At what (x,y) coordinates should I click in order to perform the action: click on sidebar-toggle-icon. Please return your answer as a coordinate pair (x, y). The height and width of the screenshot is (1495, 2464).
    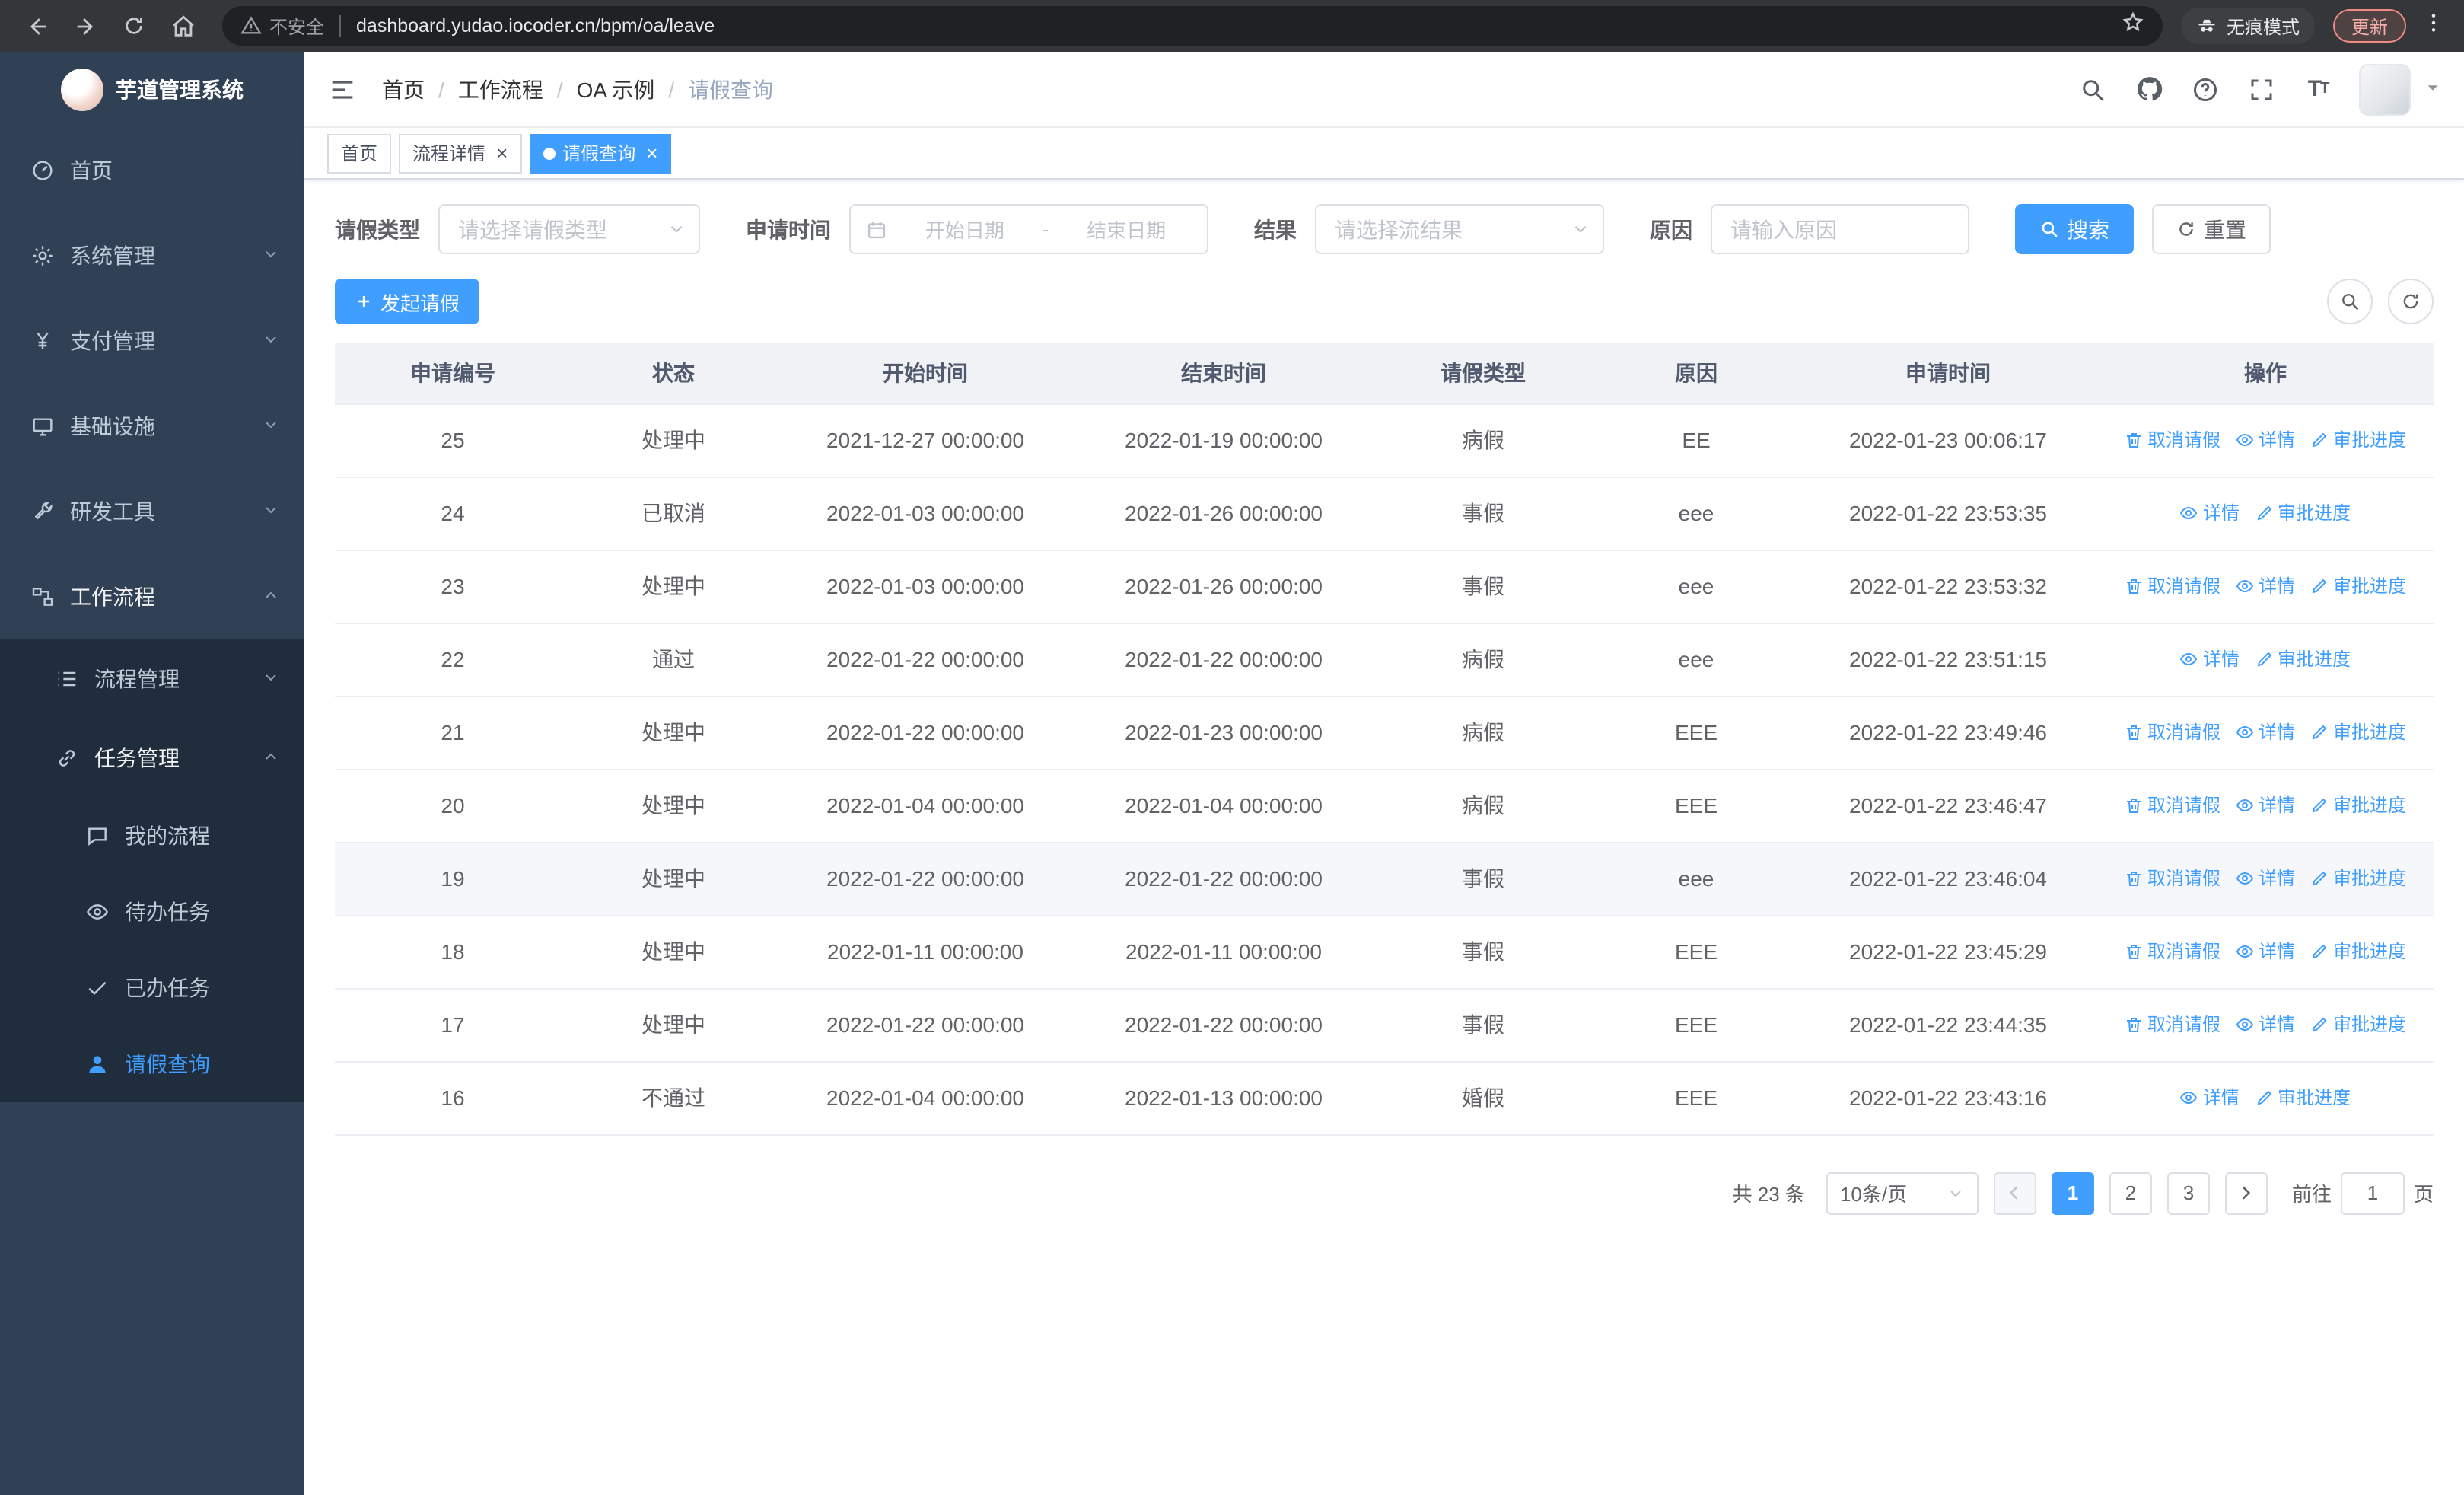
    Looking at the image, I should click on (342, 89).